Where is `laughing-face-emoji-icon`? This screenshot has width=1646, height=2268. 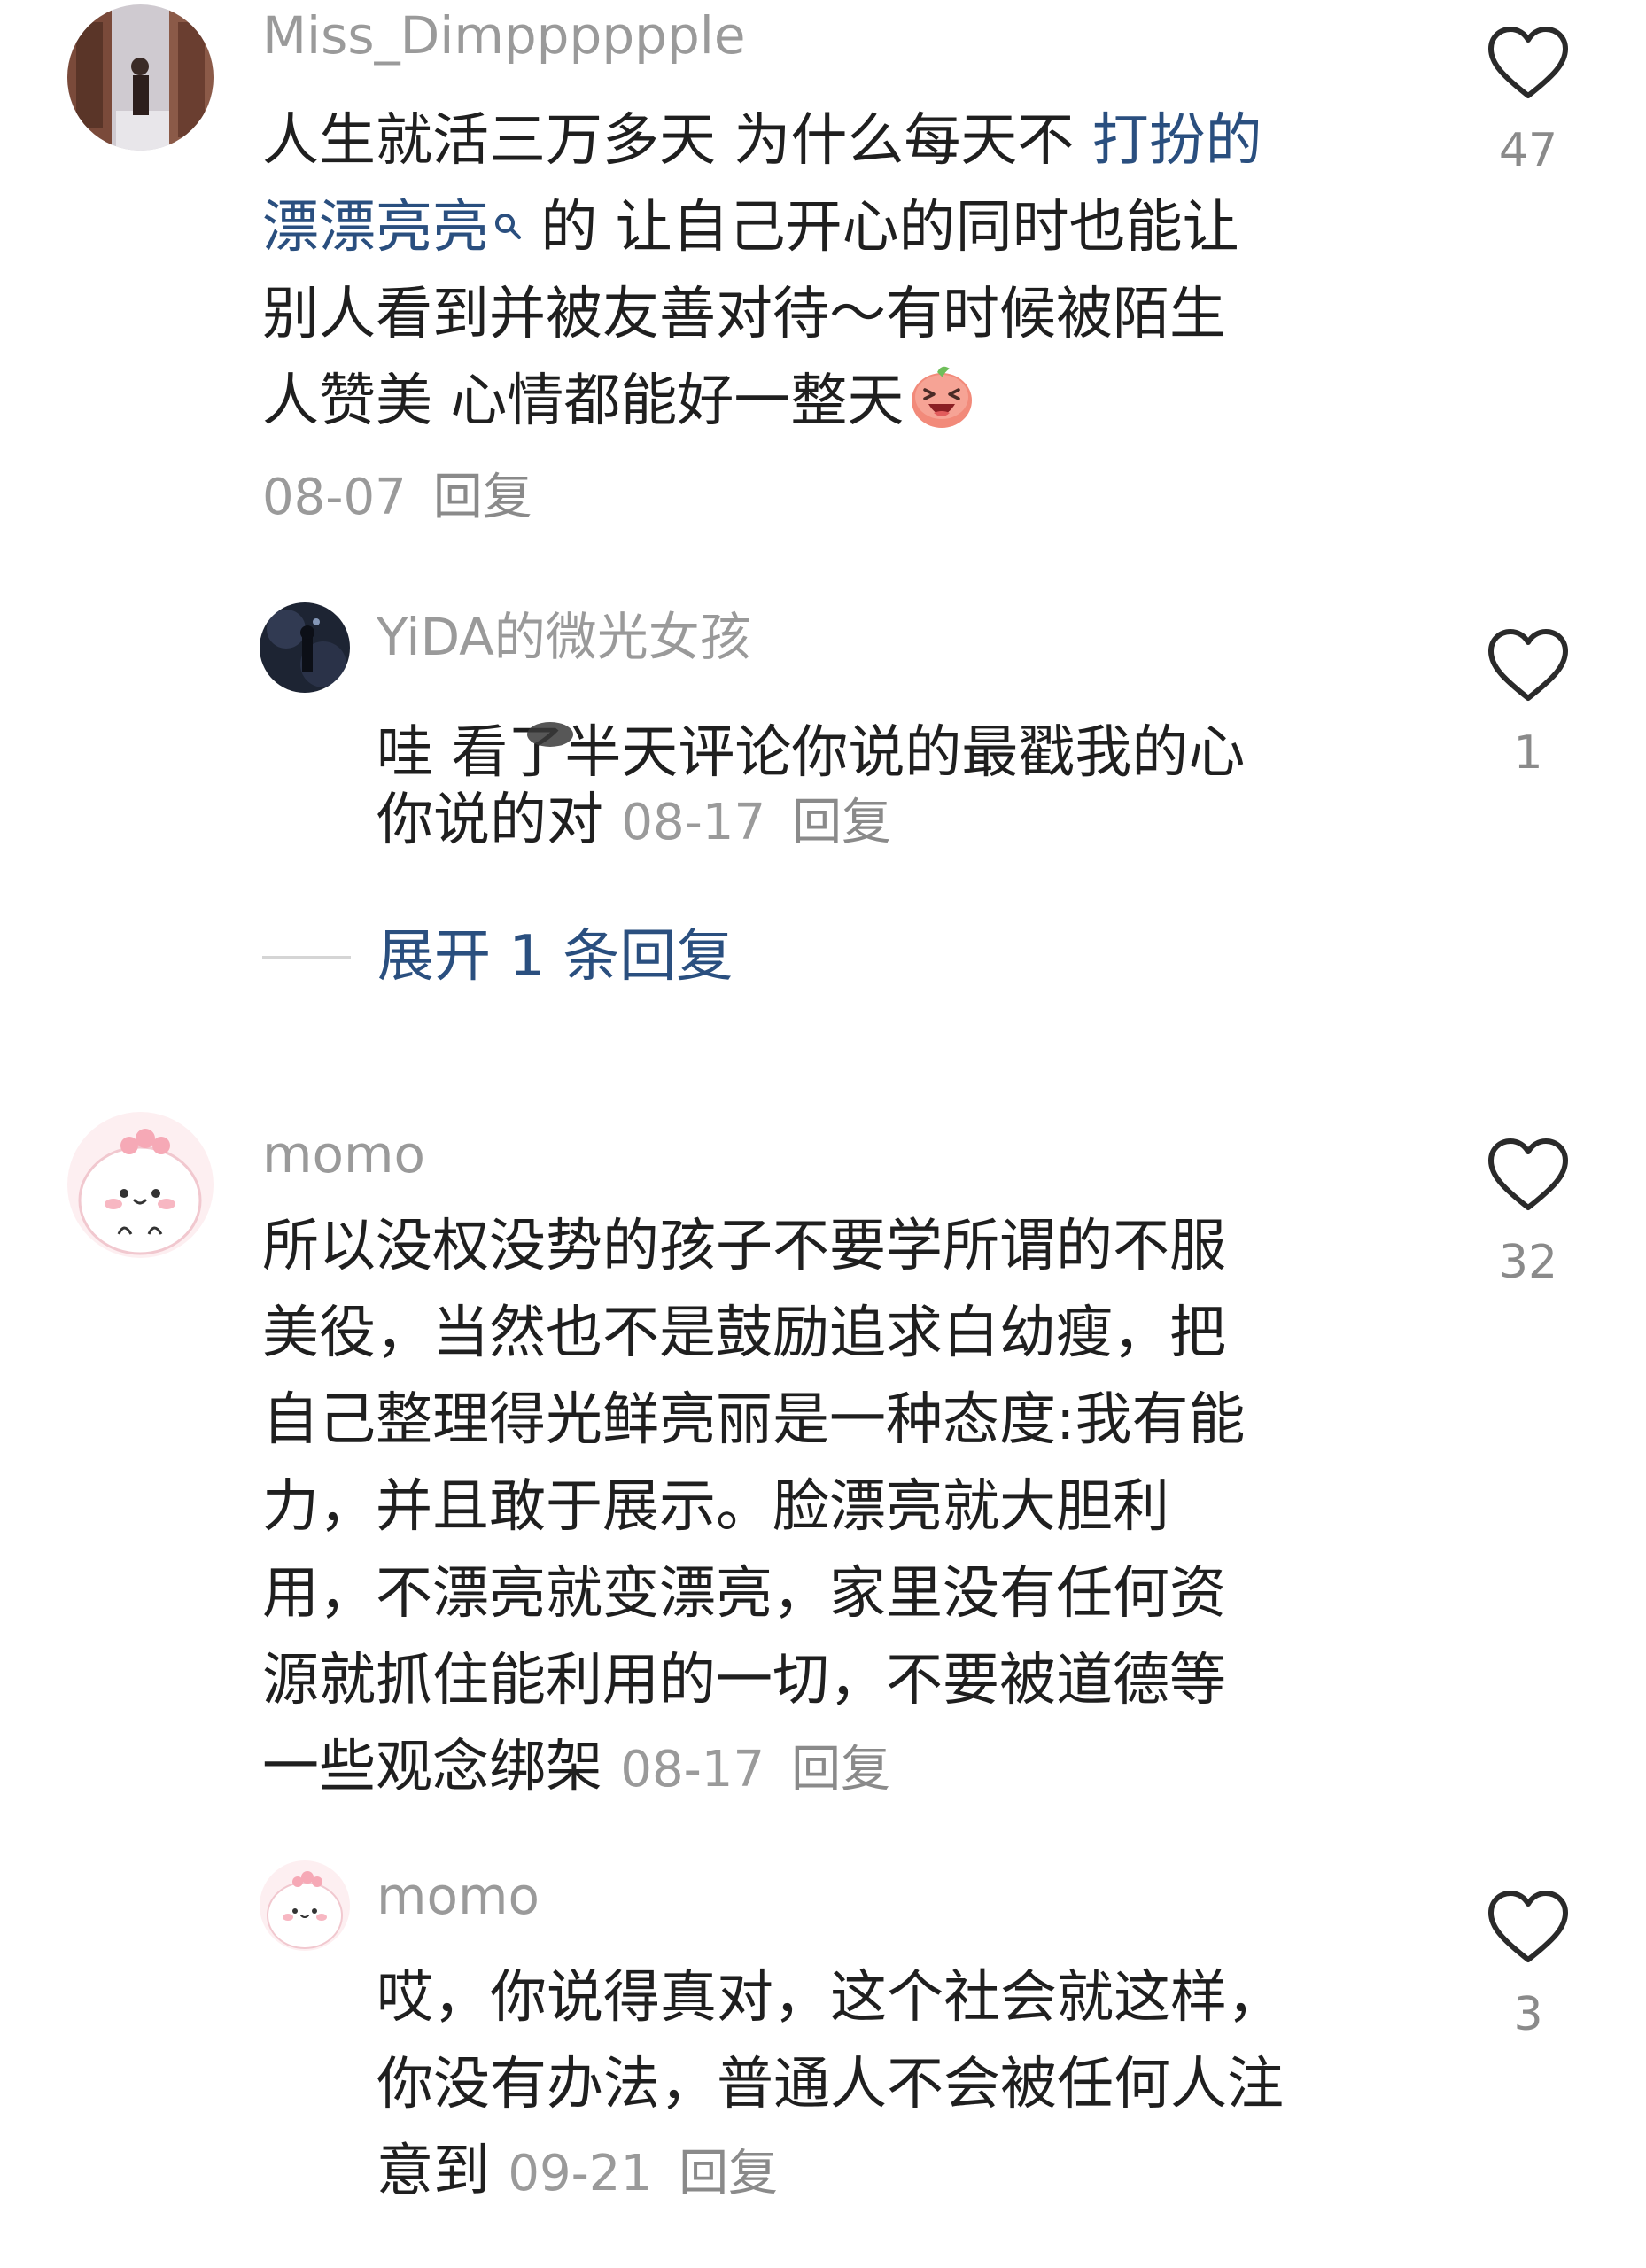
laughing-face-emoji-icon is located at coordinates (941, 396).